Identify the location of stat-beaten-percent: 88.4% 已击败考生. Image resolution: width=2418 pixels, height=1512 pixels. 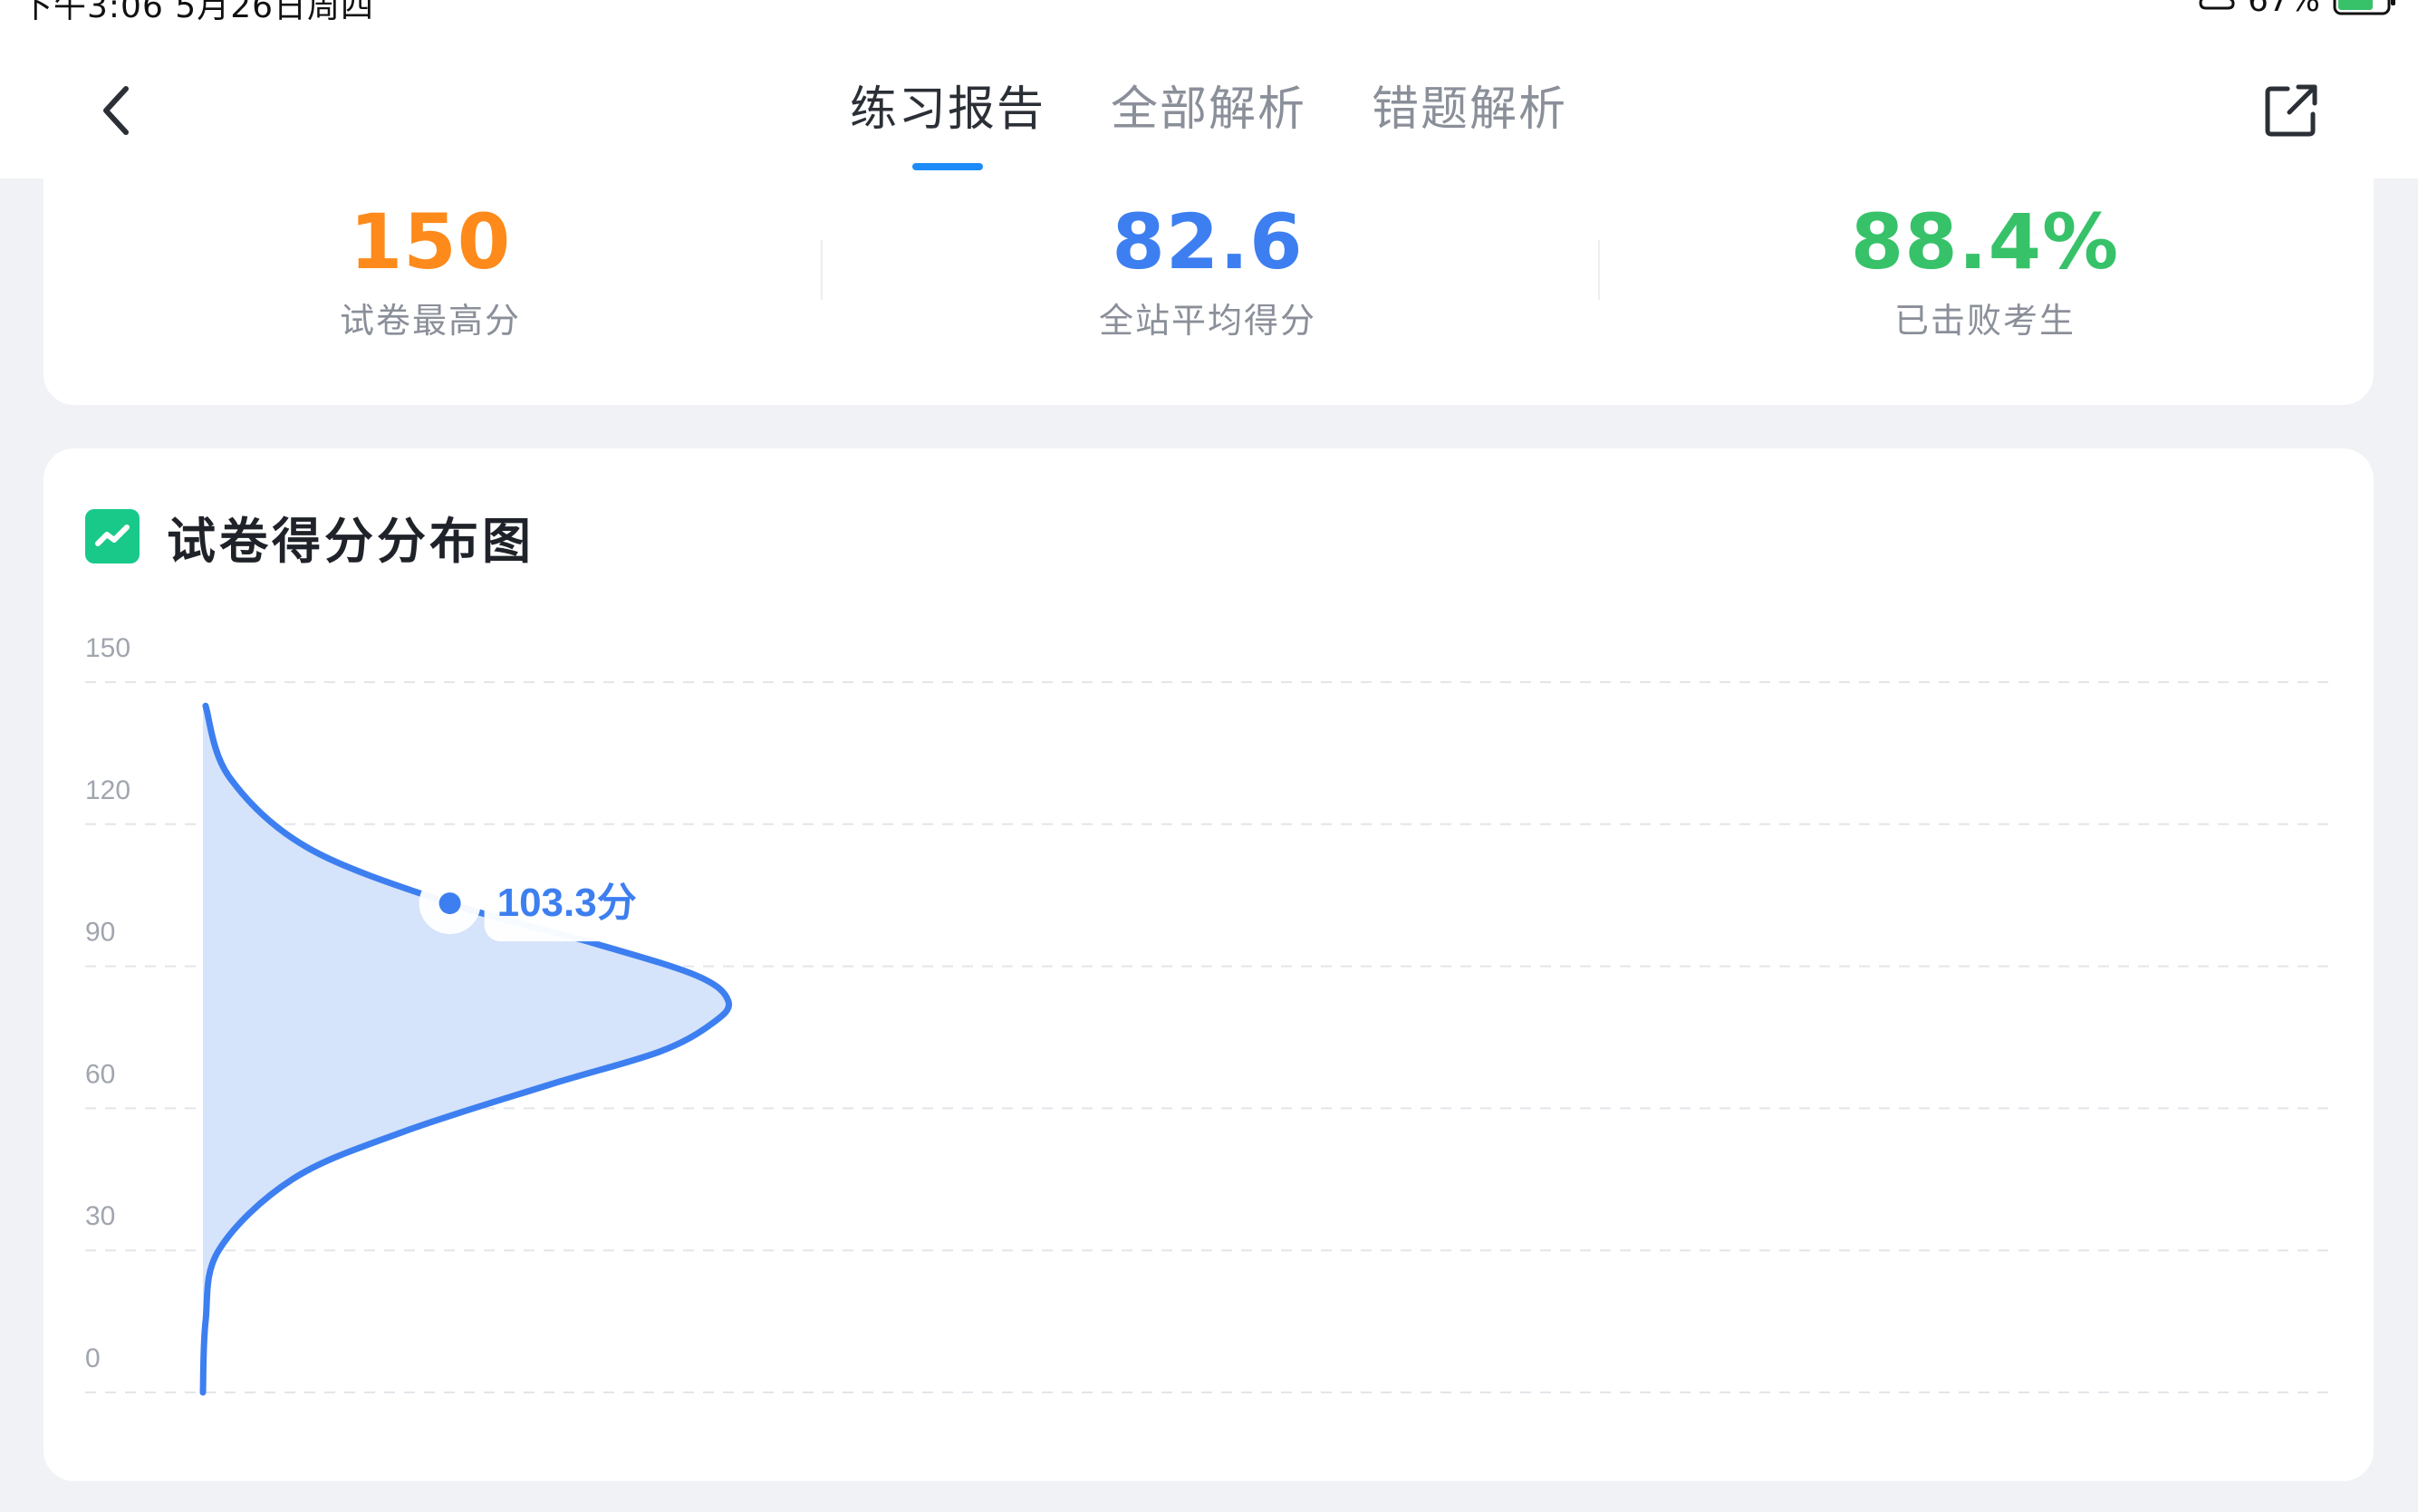
(1985, 269).